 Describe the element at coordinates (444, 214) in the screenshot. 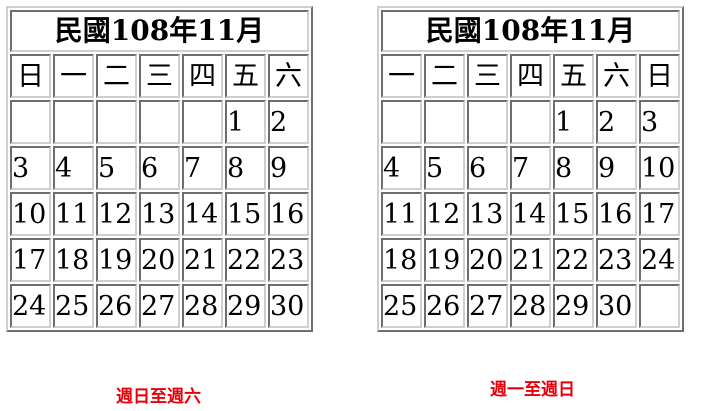

I see `day-cell: 12` at that location.